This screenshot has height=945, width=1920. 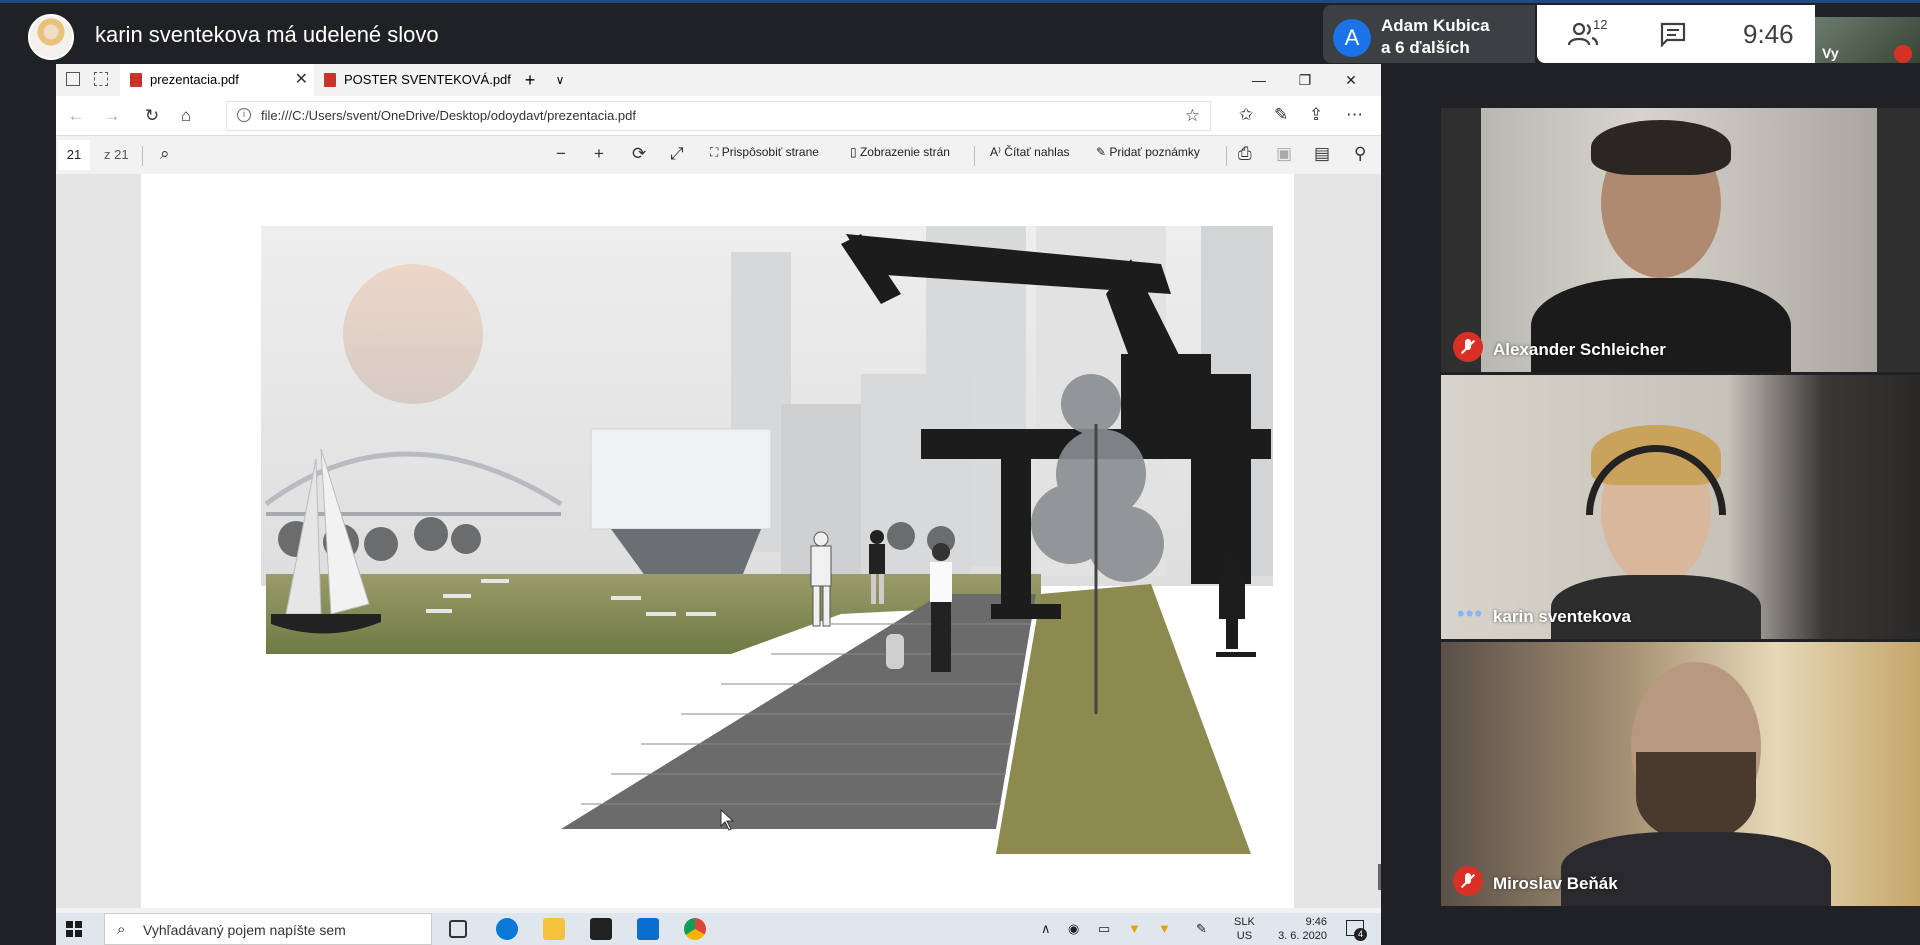 I want to click on print-icon: ⎙, so click(x=1245, y=154).